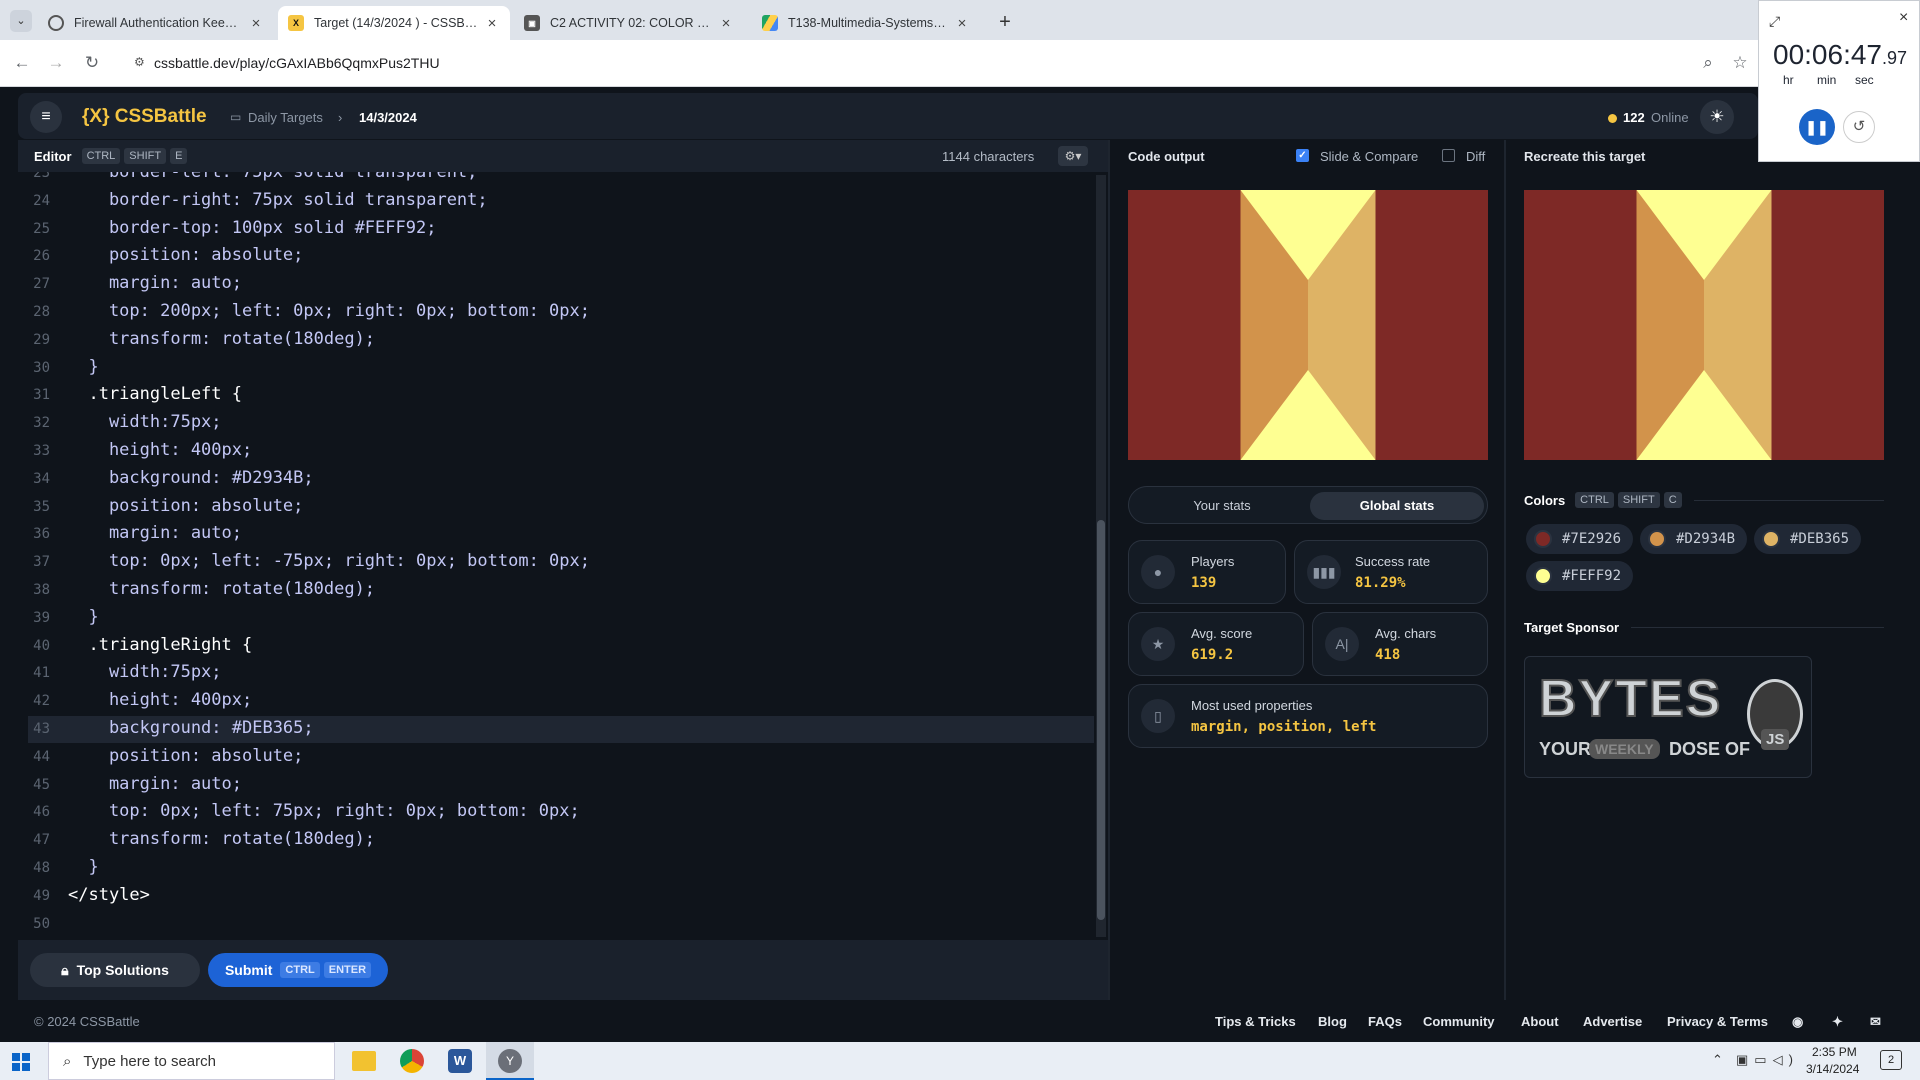 Image resolution: width=1920 pixels, height=1080 pixels. What do you see at coordinates (866, 23) in the screenshot?
I see `browser-tab: T138-Multimedia-Systems-Doc ×` at bounding box center [866, 23].